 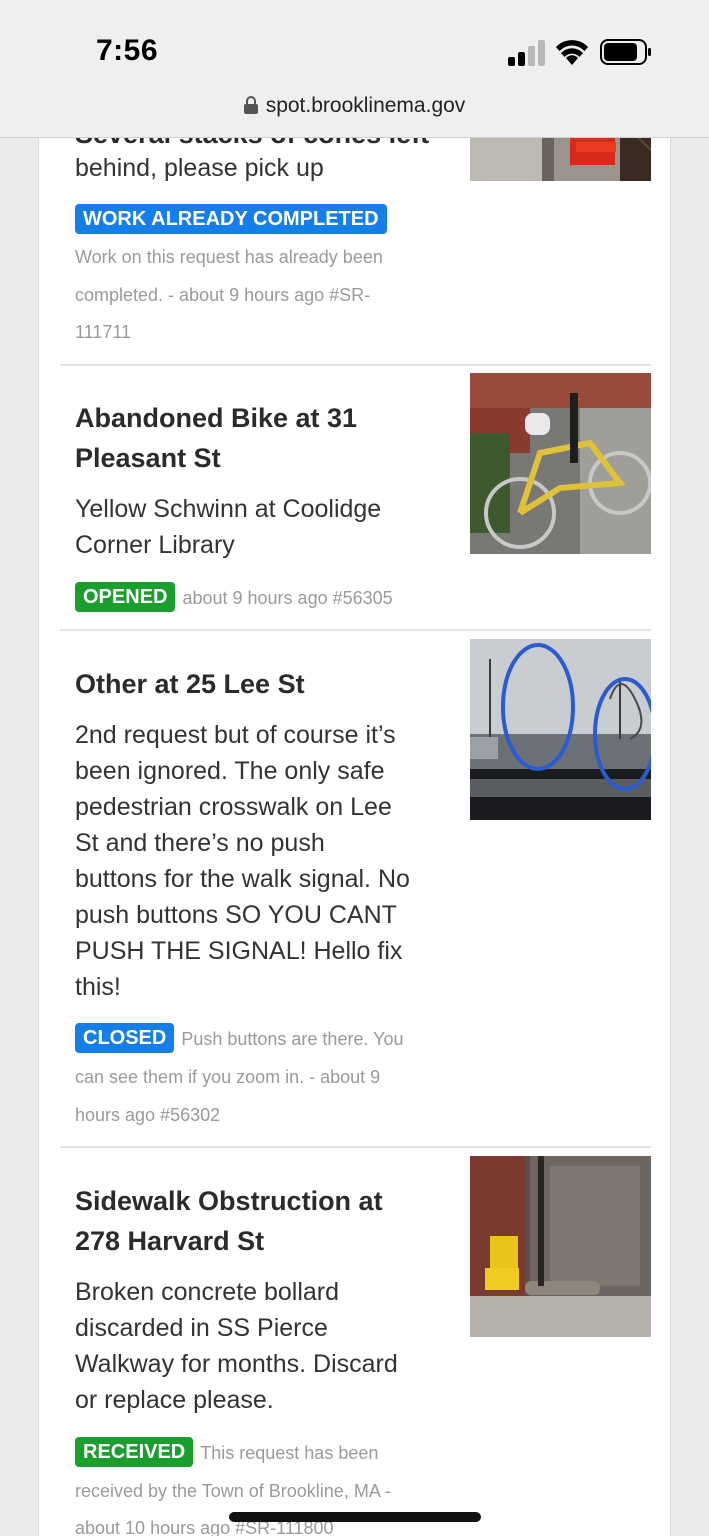 I want to click on url-text: spot.brooklinema.gov, so click(x=366, y=105).